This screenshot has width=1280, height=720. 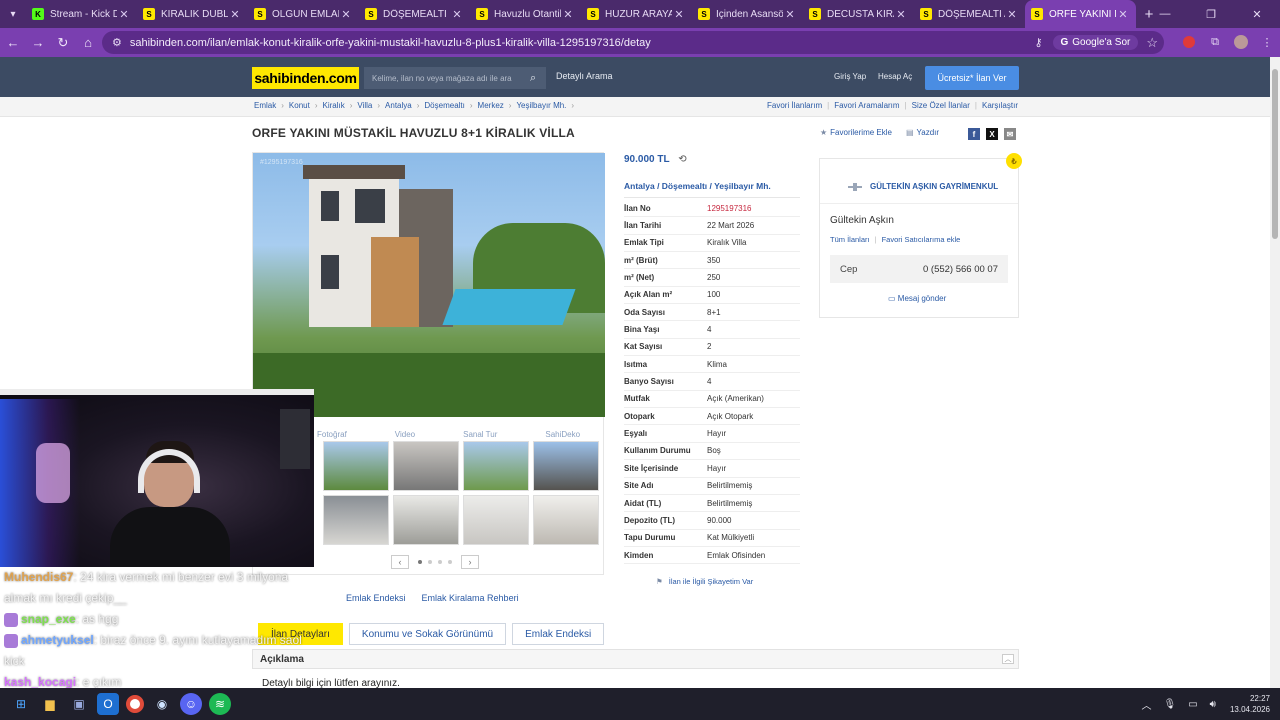 I want to click on send-message-link: ▭ Mesaj gönder, so click(x=917, y=298).